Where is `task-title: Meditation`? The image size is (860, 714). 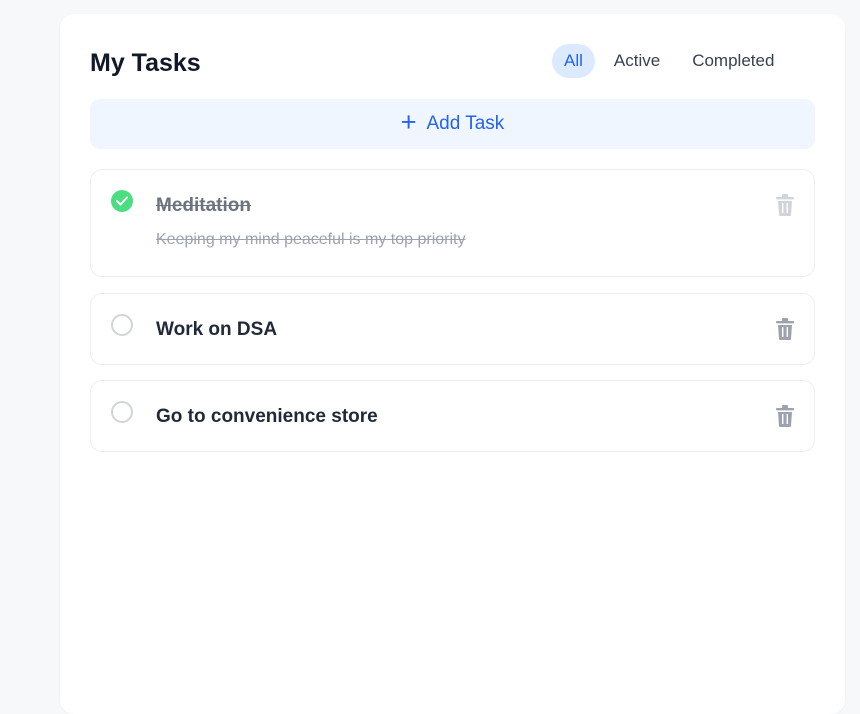
task-title: Meditation is located at coordinates (203, 205).